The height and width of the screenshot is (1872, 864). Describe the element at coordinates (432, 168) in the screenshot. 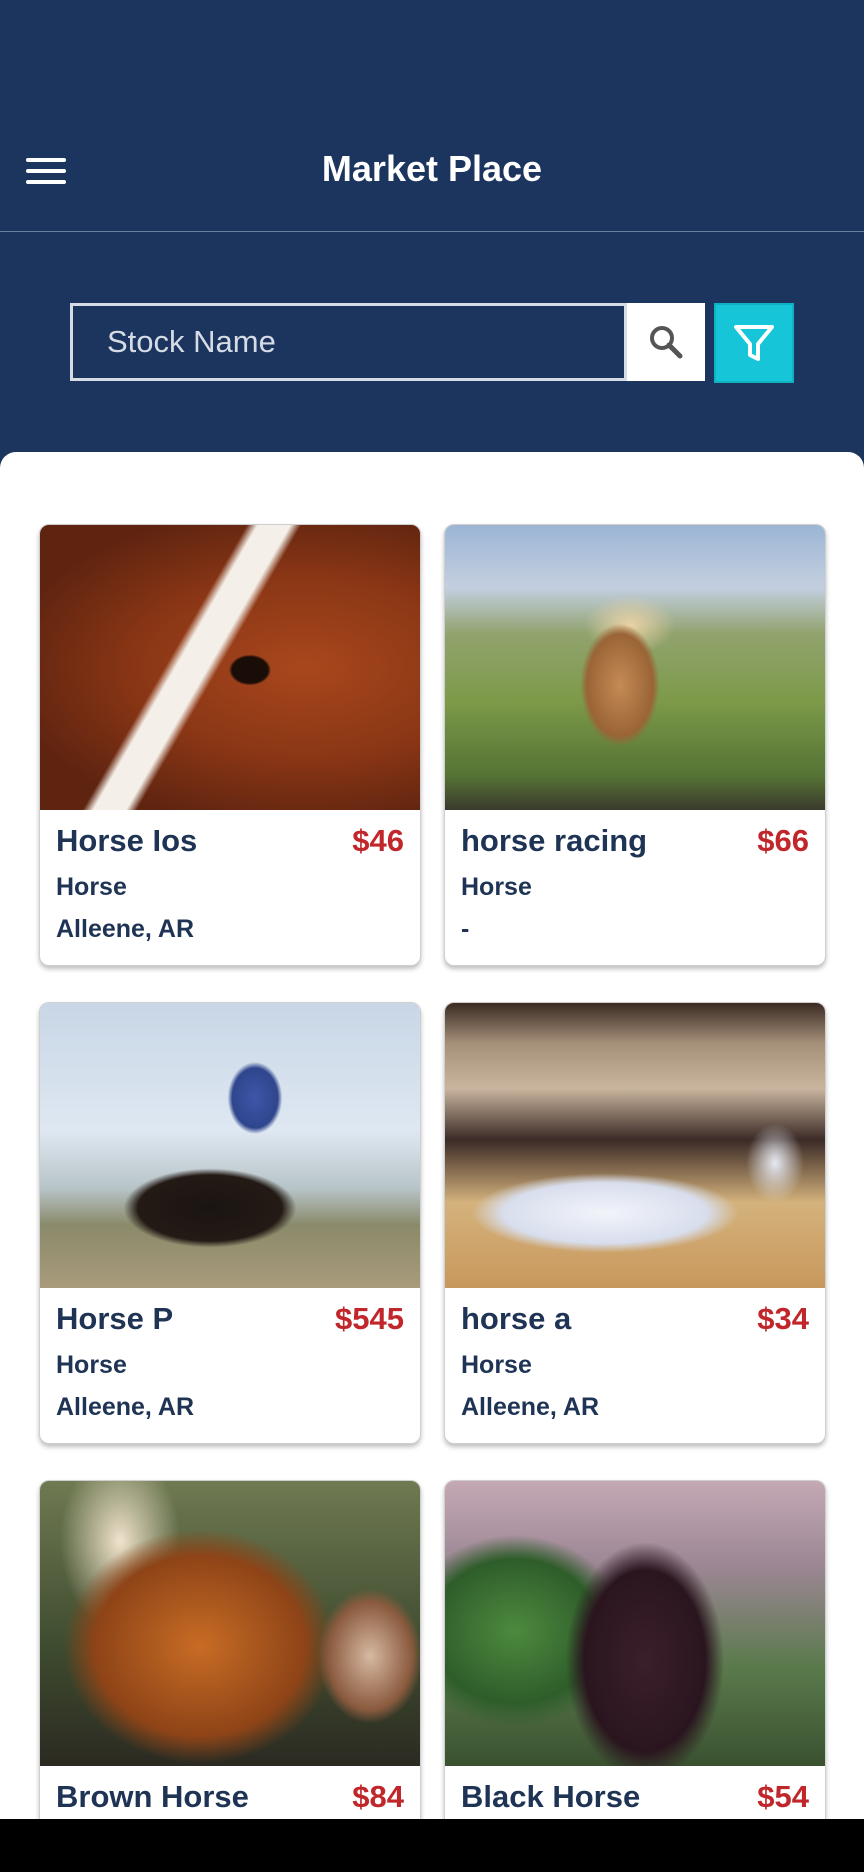

I see `page-title: Market Place` at that location.